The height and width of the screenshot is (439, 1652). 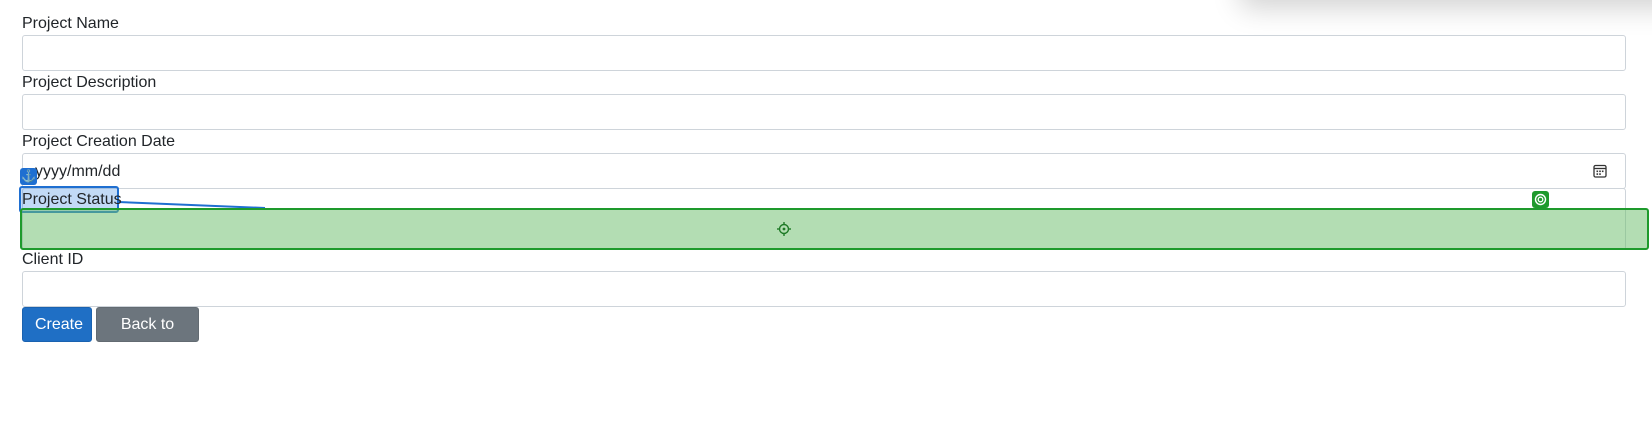 What do you see at coordinates (834, 229) in the screenshot?
I see `target-highlight-box` at bounding box center [834, 229].